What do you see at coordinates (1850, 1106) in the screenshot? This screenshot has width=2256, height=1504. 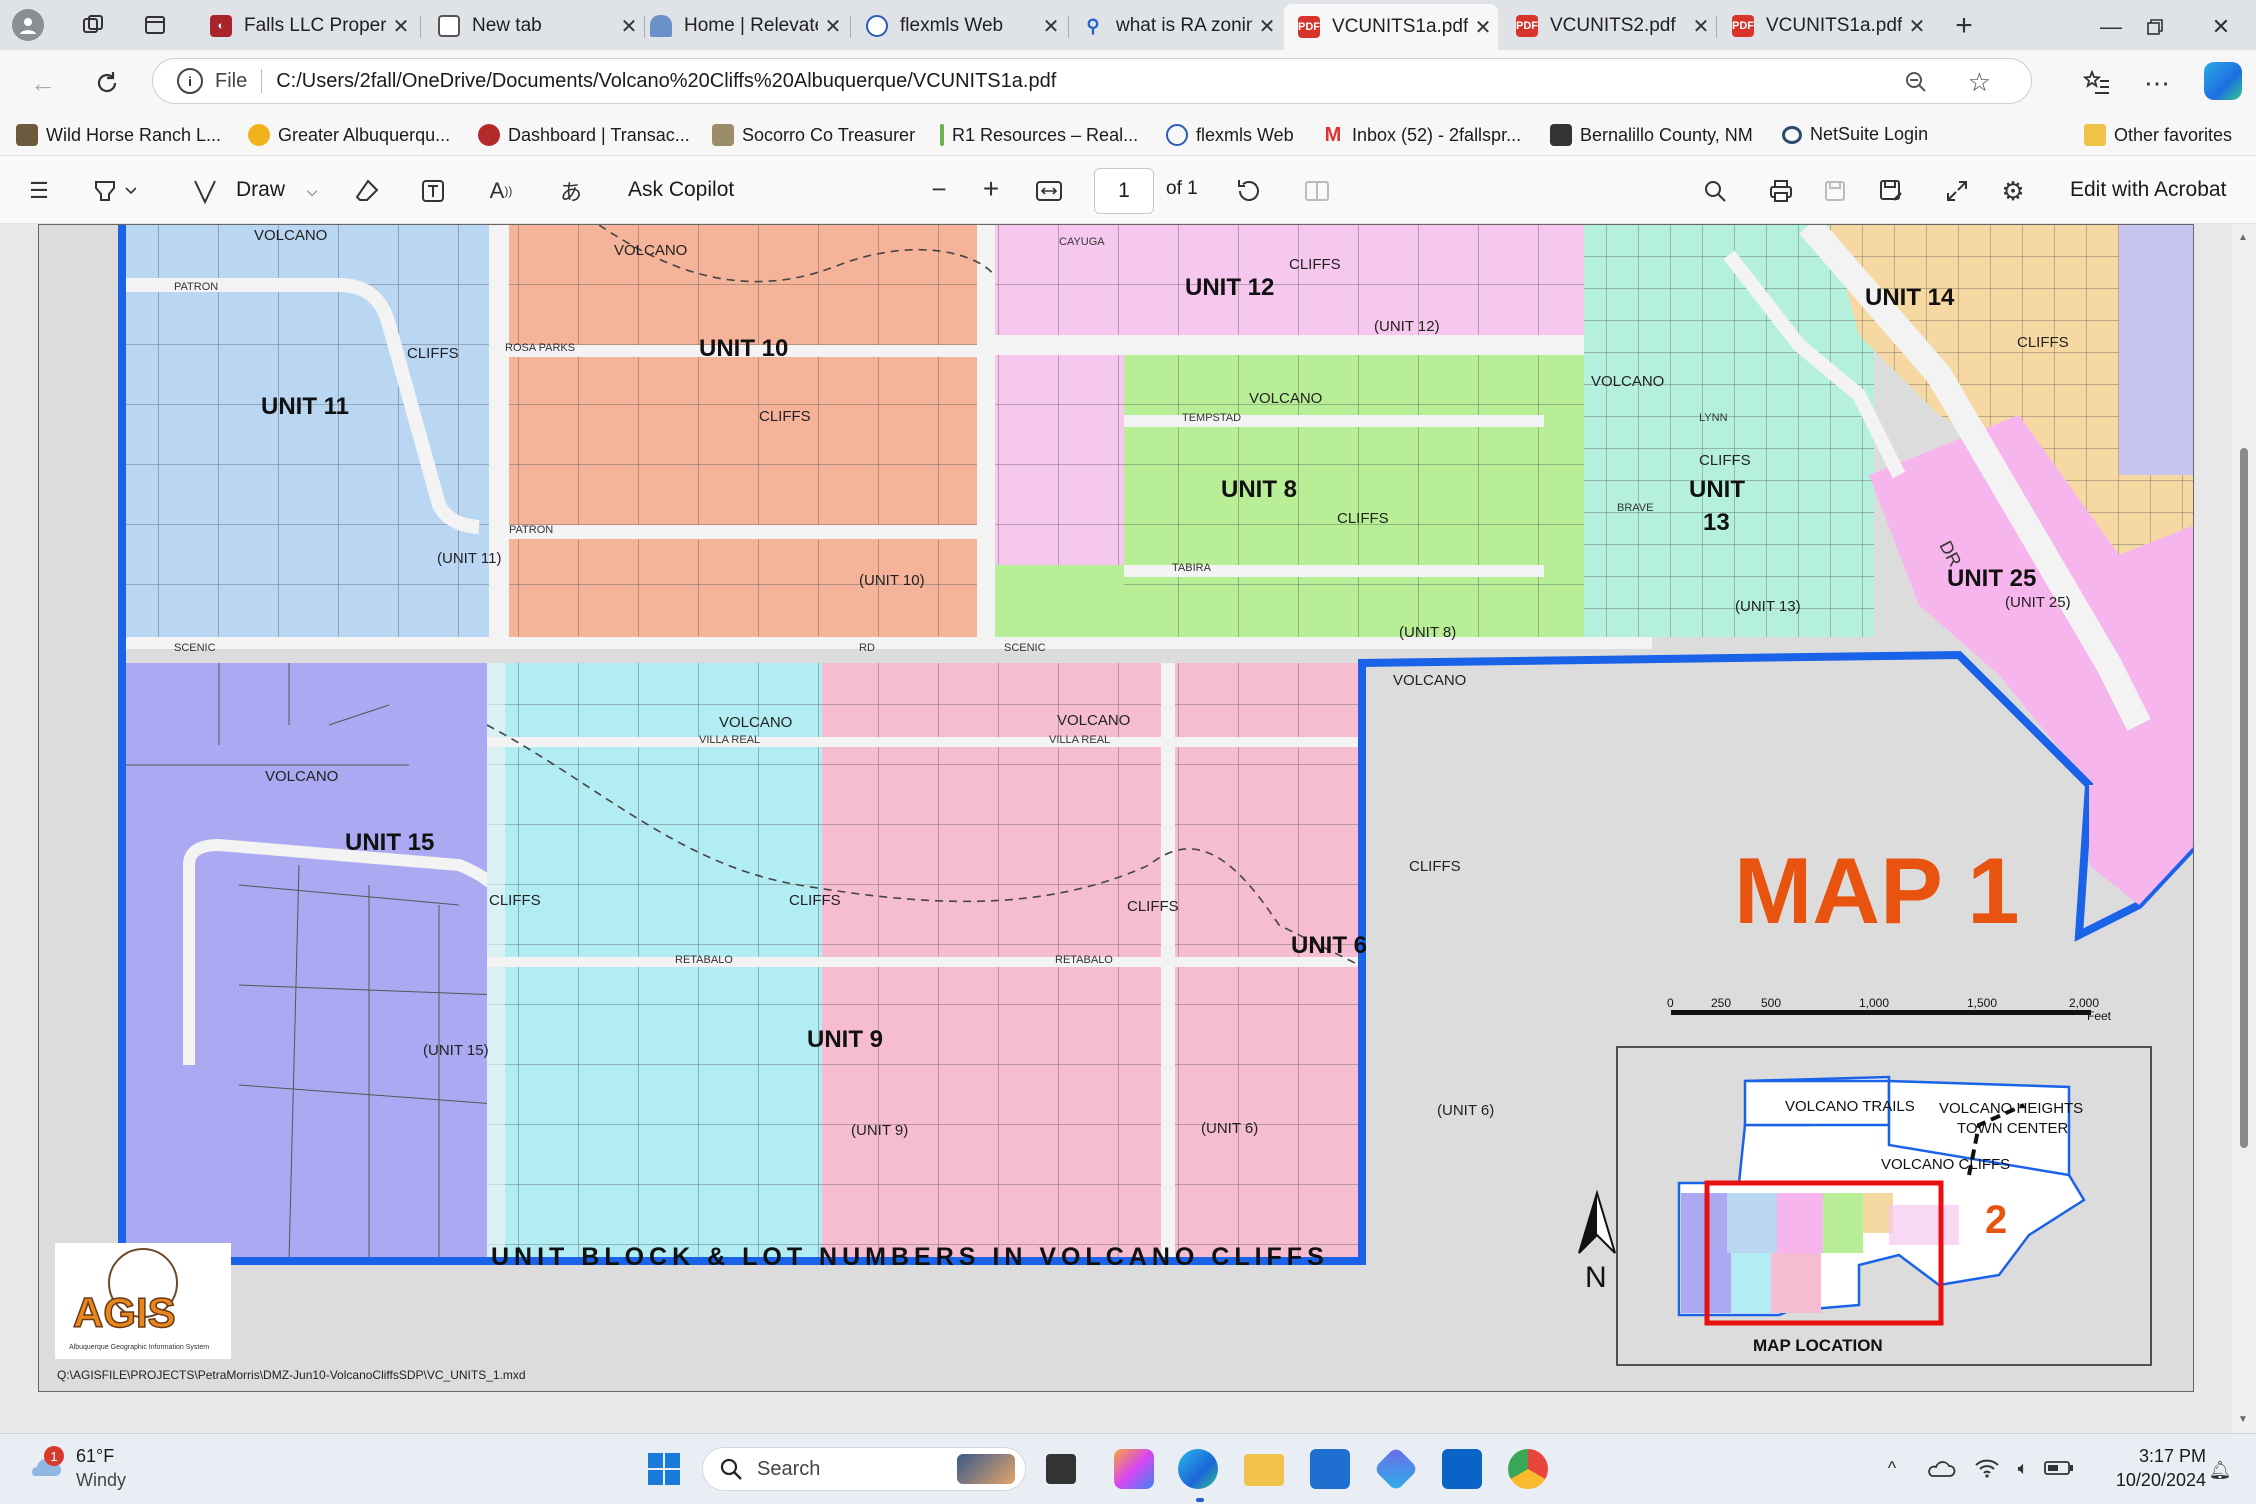 I see `inset-volcano-trails: VOLCANO TRAILS` at bounding box center [1850, 1106].